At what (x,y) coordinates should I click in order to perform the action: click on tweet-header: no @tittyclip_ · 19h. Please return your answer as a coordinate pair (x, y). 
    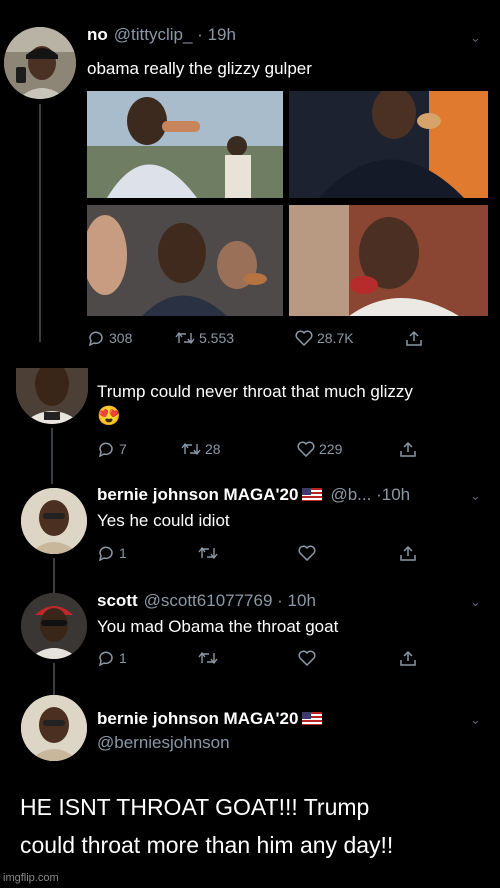
    Looking at the image, I should click on (161, 35).